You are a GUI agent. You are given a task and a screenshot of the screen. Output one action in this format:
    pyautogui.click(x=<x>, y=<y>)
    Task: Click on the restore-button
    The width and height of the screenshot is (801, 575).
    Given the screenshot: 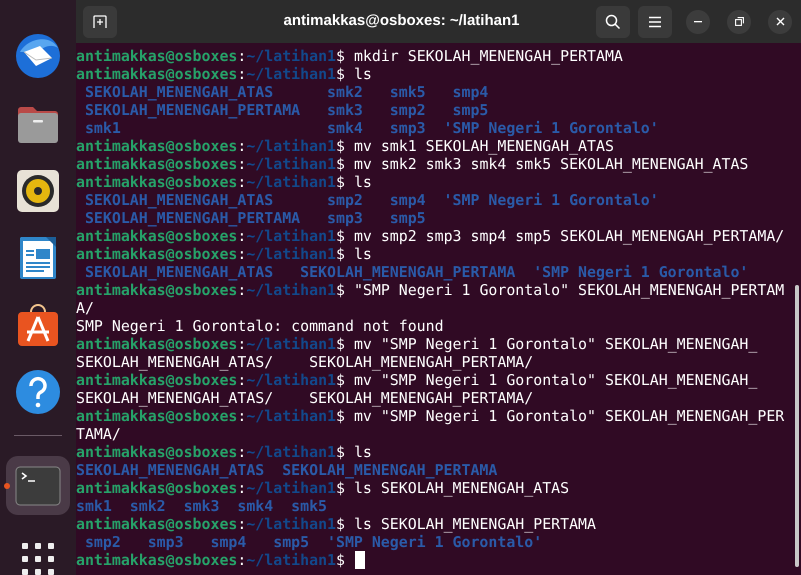 What is the action you would take?
    pyautogui.click(x=739, y=22)
    